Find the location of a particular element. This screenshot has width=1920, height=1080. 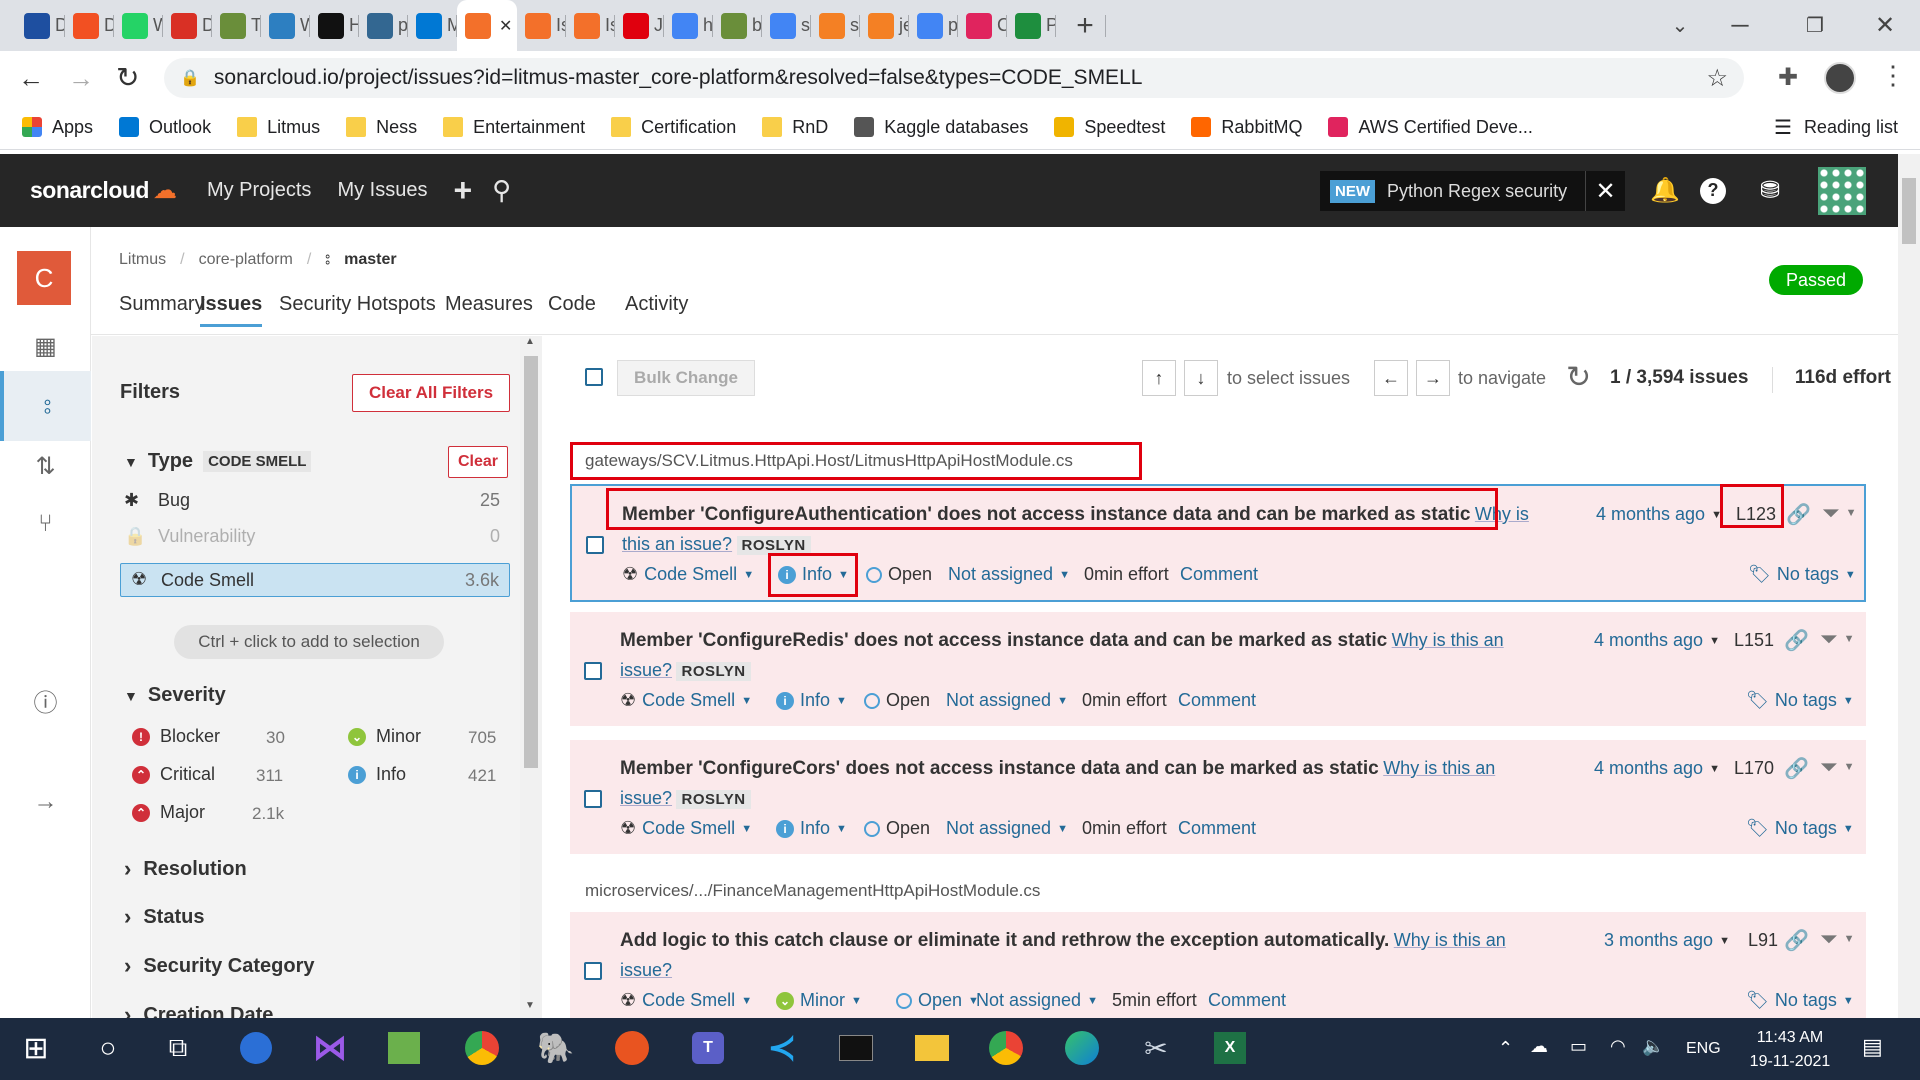

excel-icon: X is located at coordinates (1230, 1048).